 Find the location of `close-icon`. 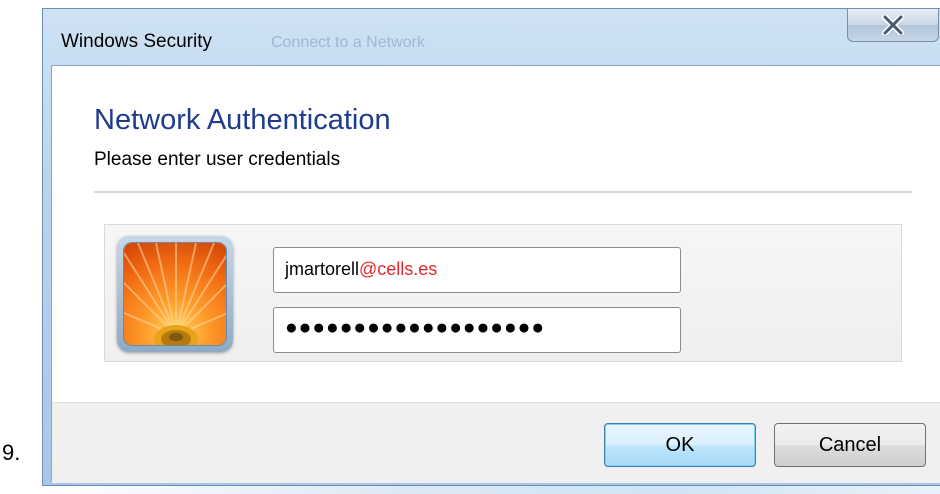

close-icon is located at coordinates (893, 25).